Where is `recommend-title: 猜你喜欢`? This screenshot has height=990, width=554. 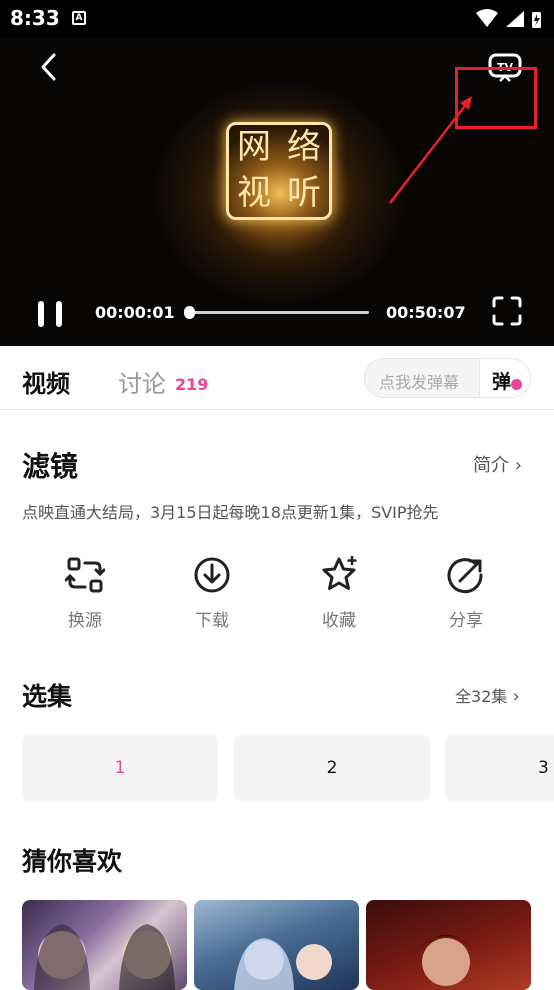
recommend-title: 猜你喜欢 is located at coordinates (72, 861).